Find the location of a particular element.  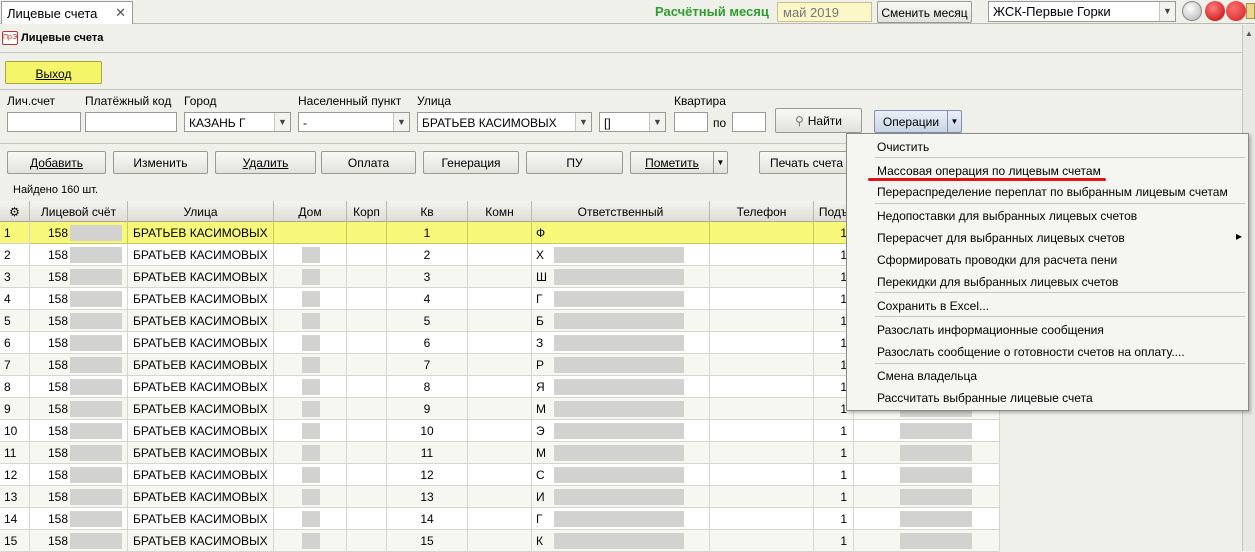

table-cell: 2 is located at coordinates (15, 255).